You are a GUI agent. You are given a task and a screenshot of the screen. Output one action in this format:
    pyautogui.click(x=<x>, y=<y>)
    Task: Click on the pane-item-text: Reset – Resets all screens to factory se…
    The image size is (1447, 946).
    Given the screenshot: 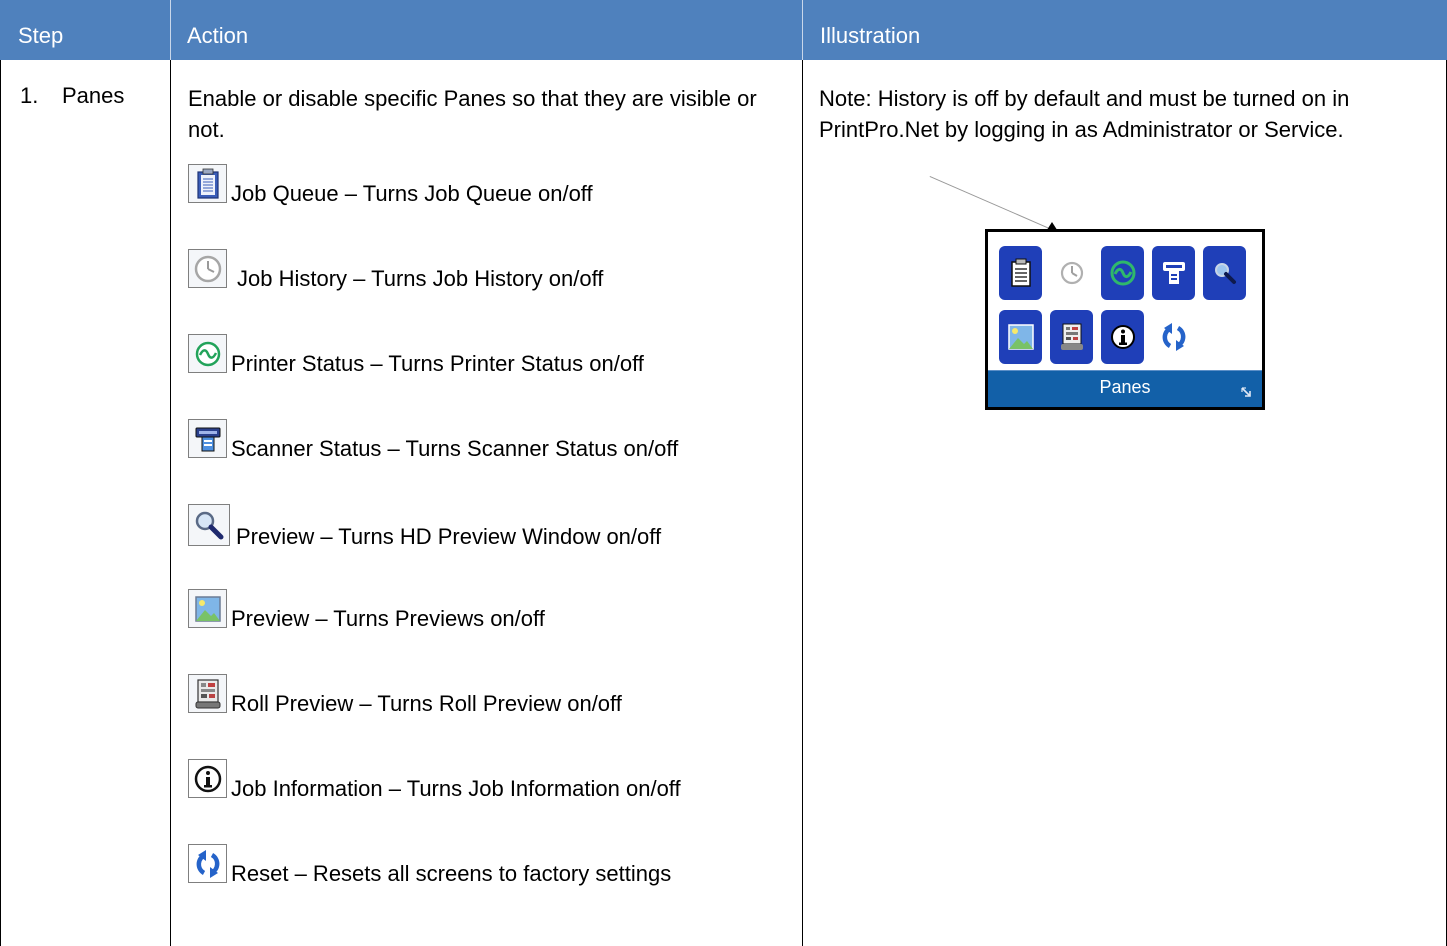 What is the action you would take?
    pyautogui.click(x=451, y=873)
    